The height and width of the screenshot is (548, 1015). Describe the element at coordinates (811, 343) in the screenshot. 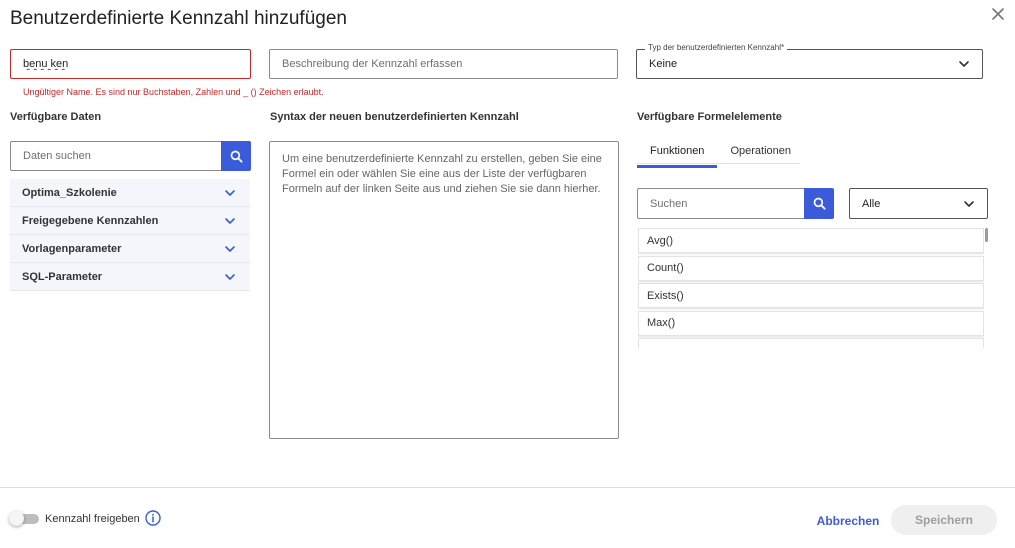

I see `list-item` at that location.